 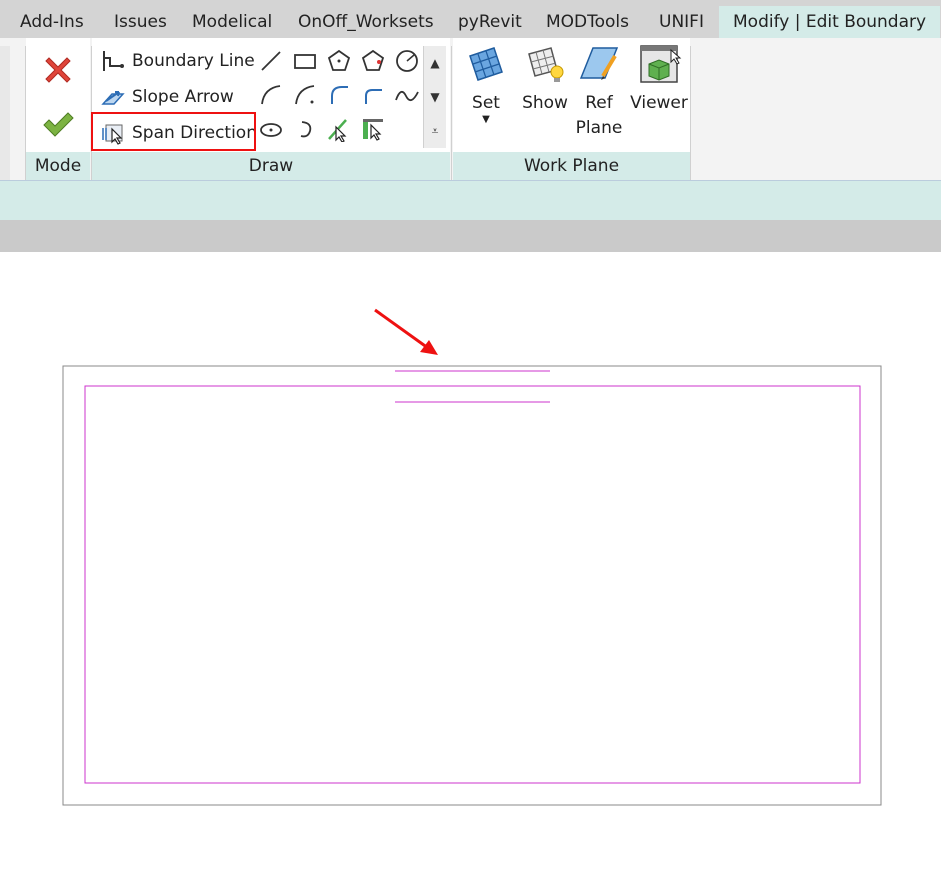 I want to click on center-ends-arc-tool, so click(x=305, y=95).